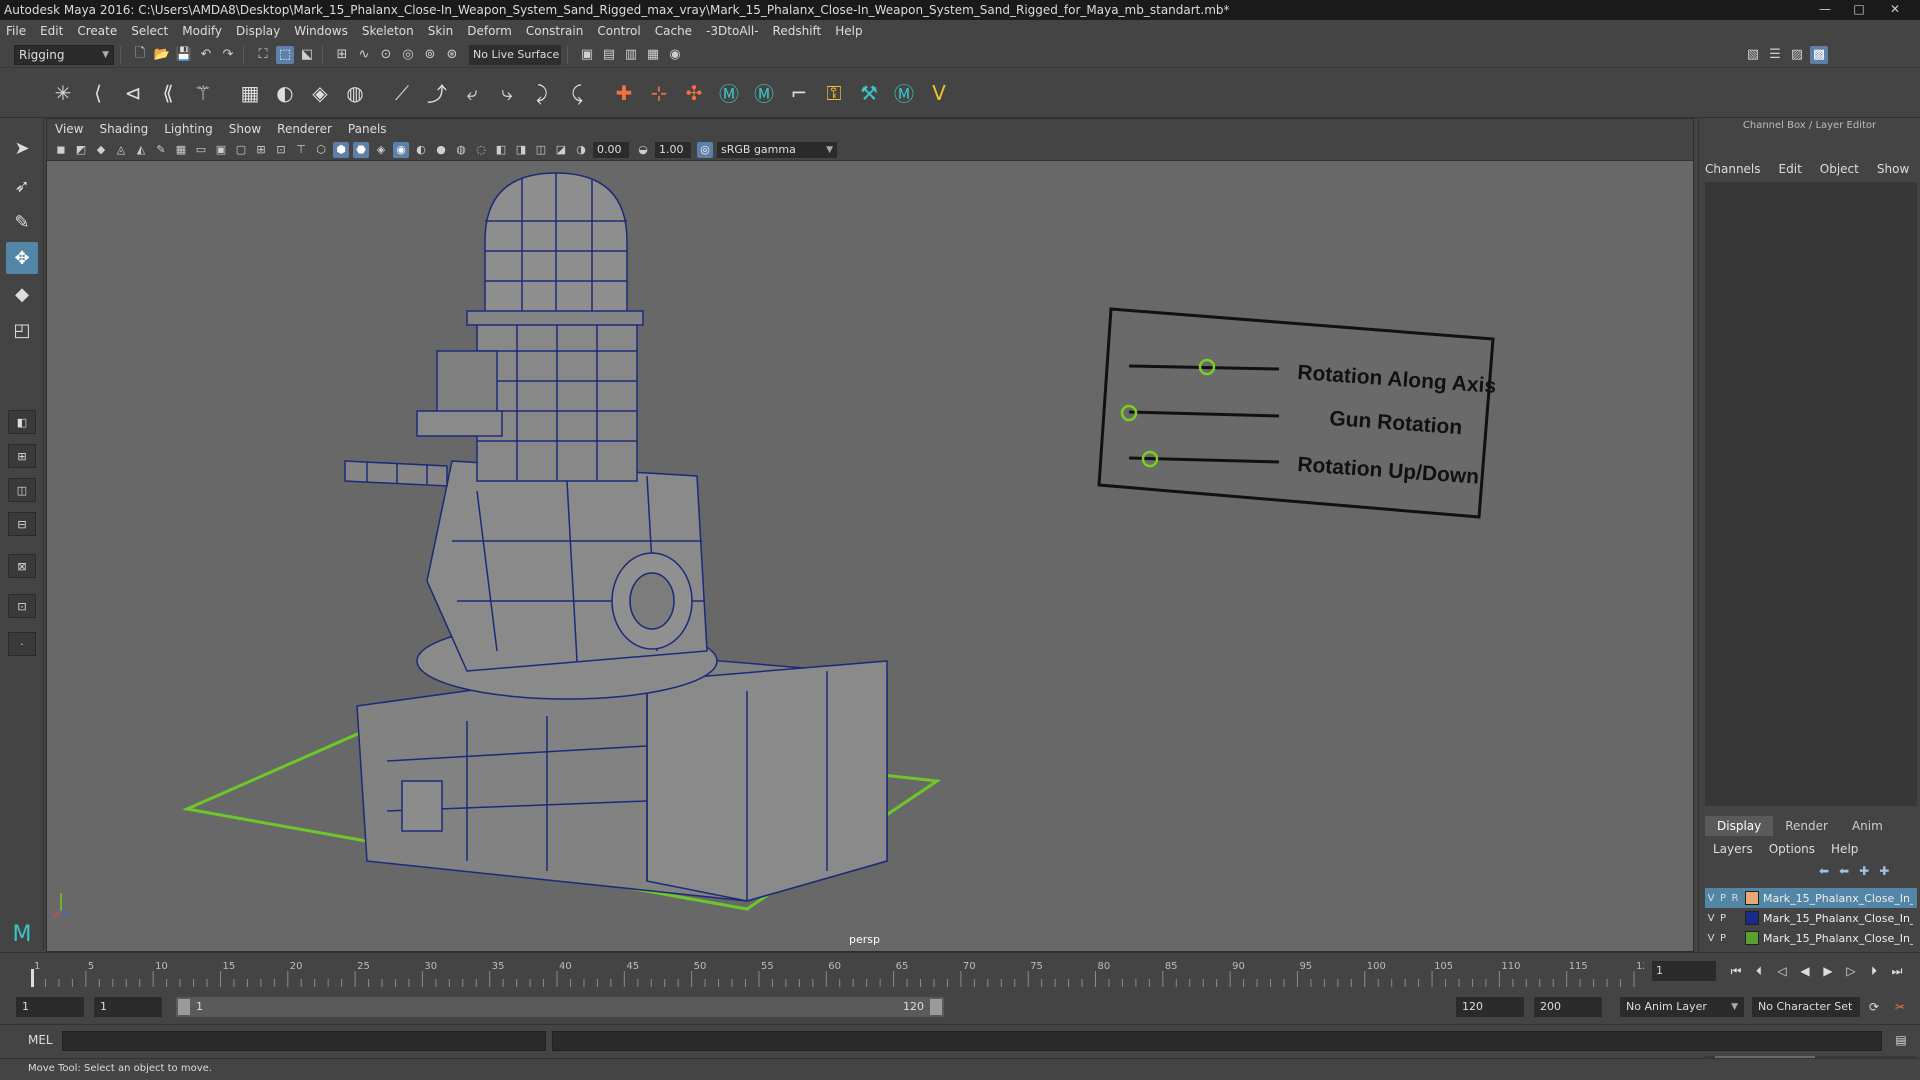  What do you see at coordinates (168, 93) in the screenshot?
I see `insert-joint-icon: ⟪` at bounding box center [168, 93].